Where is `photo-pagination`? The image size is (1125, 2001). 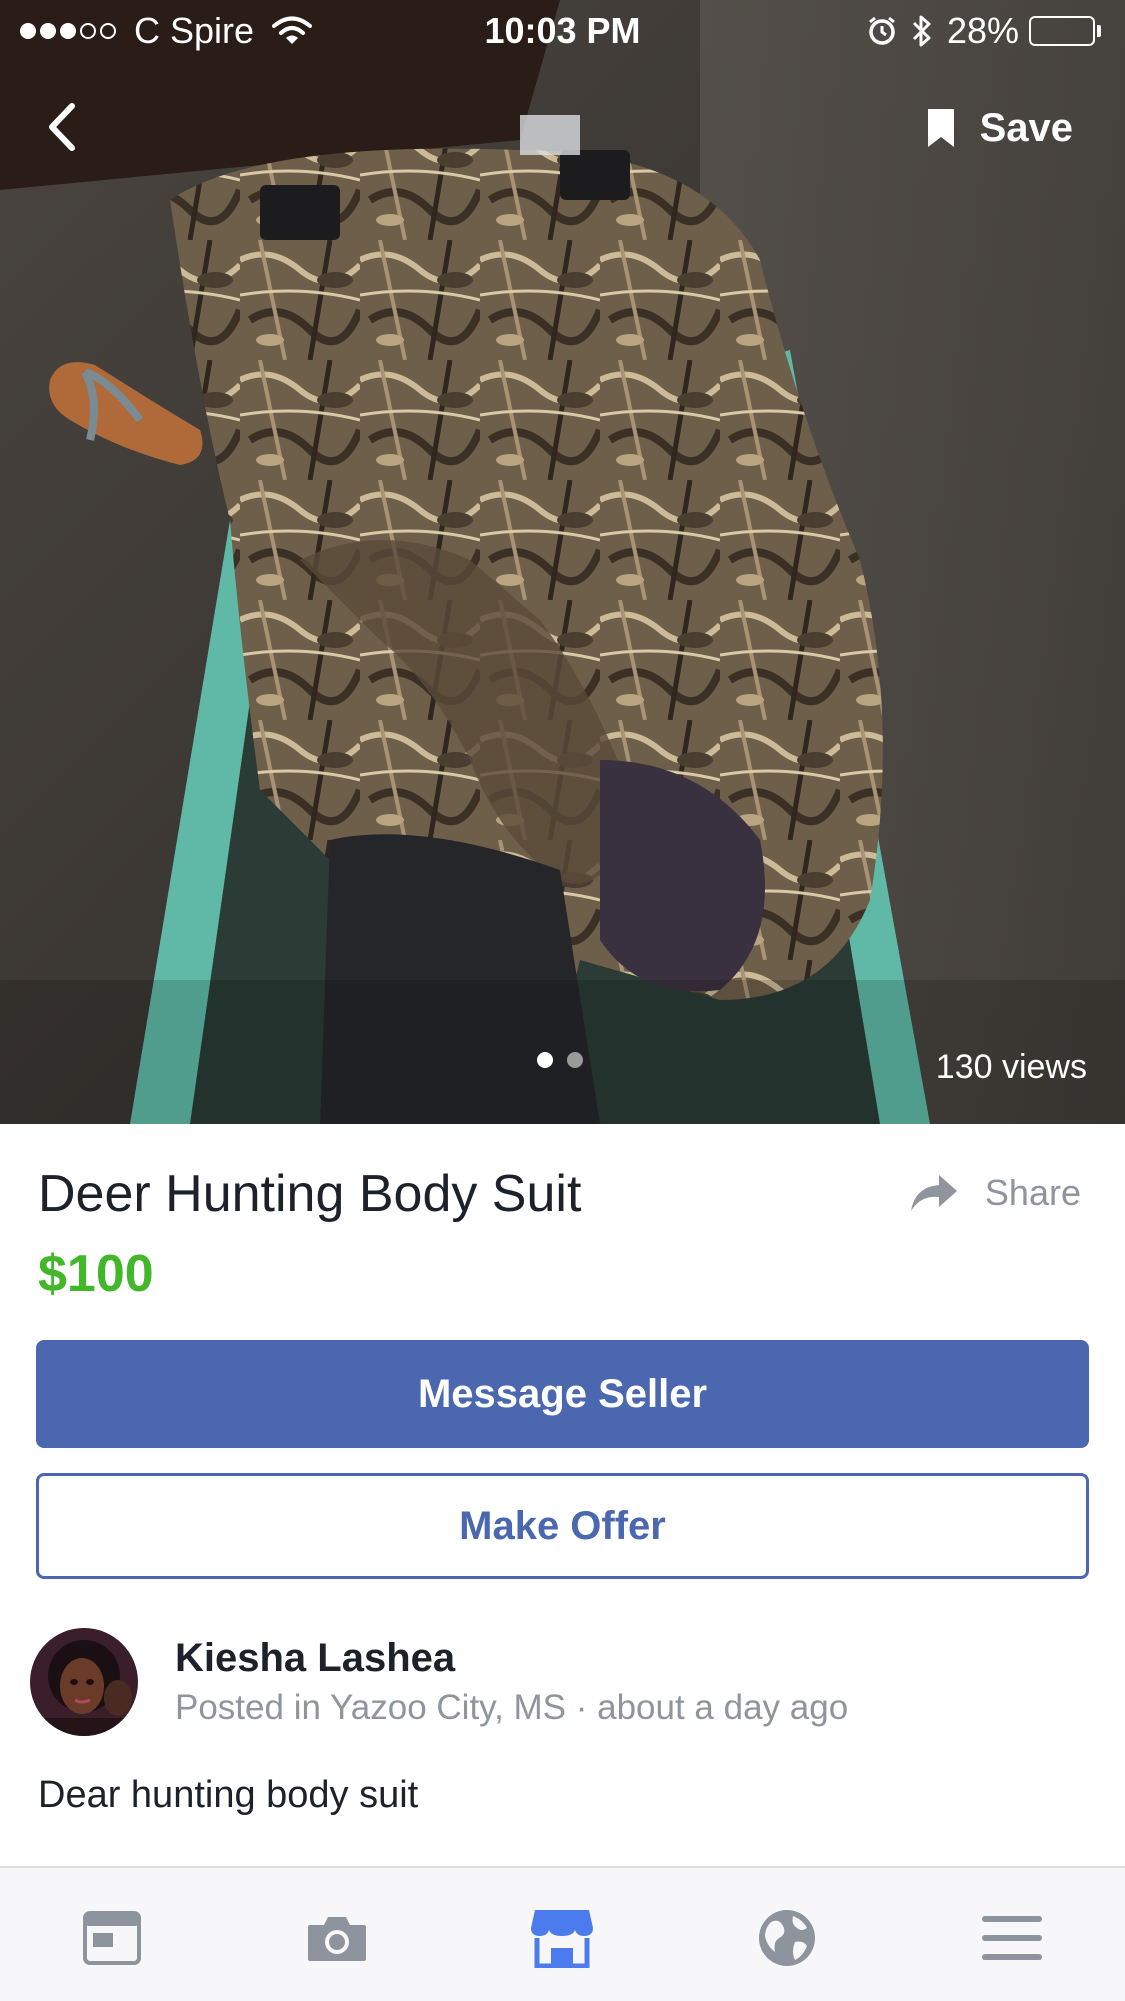 photo-pagination is located at coordinates (567, 1060).